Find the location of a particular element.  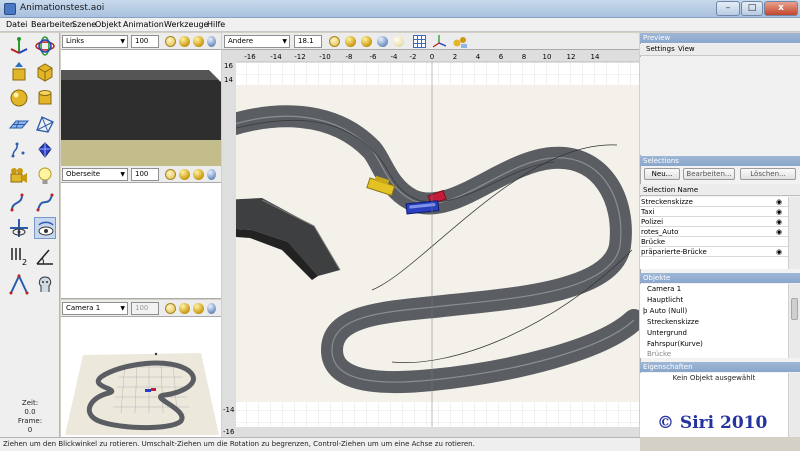

face-tool-icon is located at coordinates (45, 284).